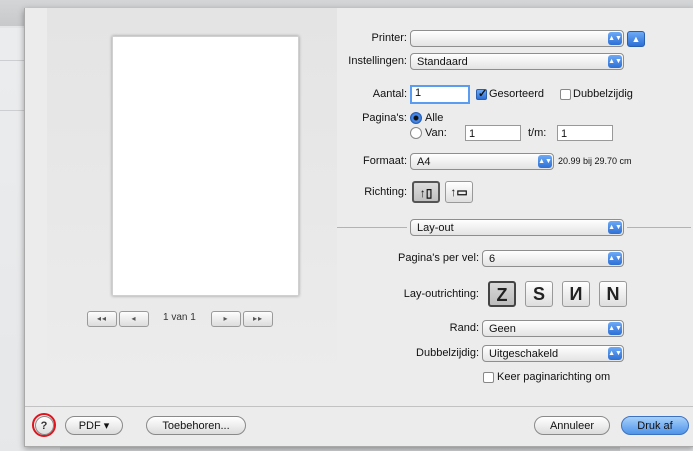  What do you see at coordinates (447, 353) in the screenshot?
I see `two-sided-label: Dubbelzijdig:` at bounding box center [447, 353].